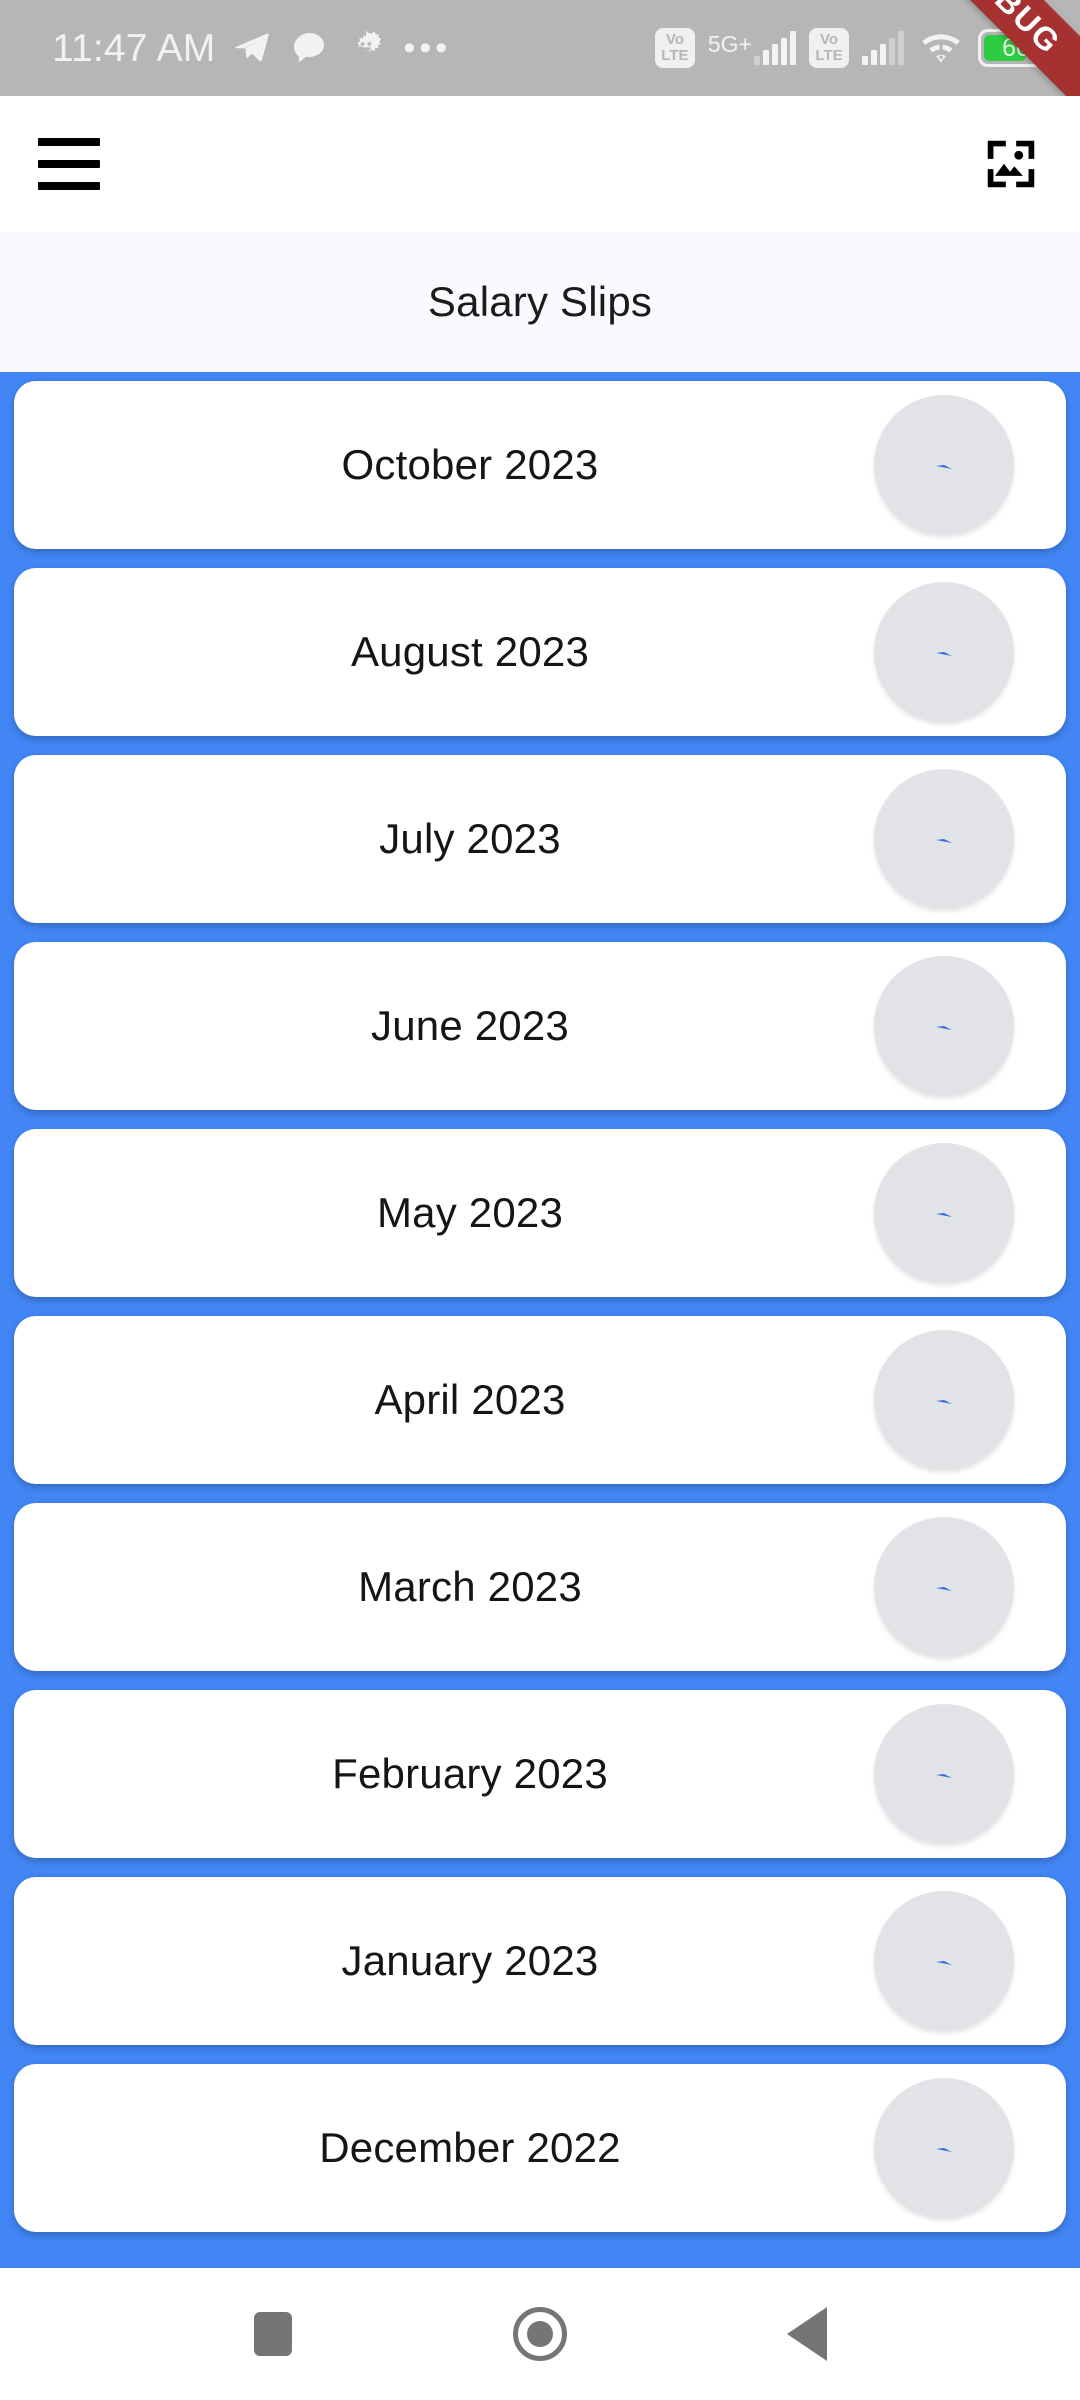 This screenshot has width=1080, height=2400. I want to click on status-bar-right: Vo LTE 5G+ Vo LTE 60, so click(856, 48).